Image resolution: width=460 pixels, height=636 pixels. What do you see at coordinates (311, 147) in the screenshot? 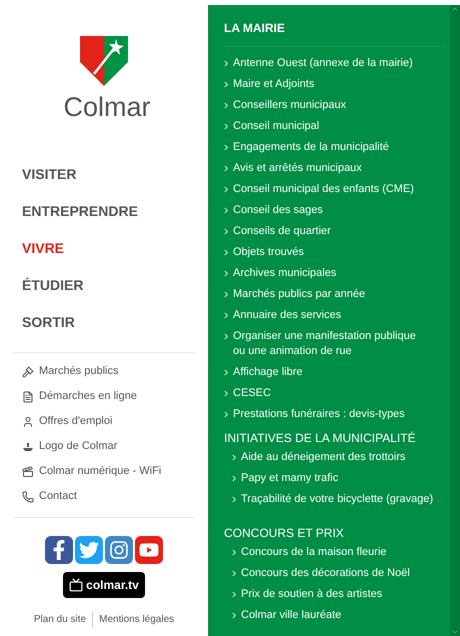
I see `submenu-link-label: Engagements de la municipalité` at bounding box center [311, 147].